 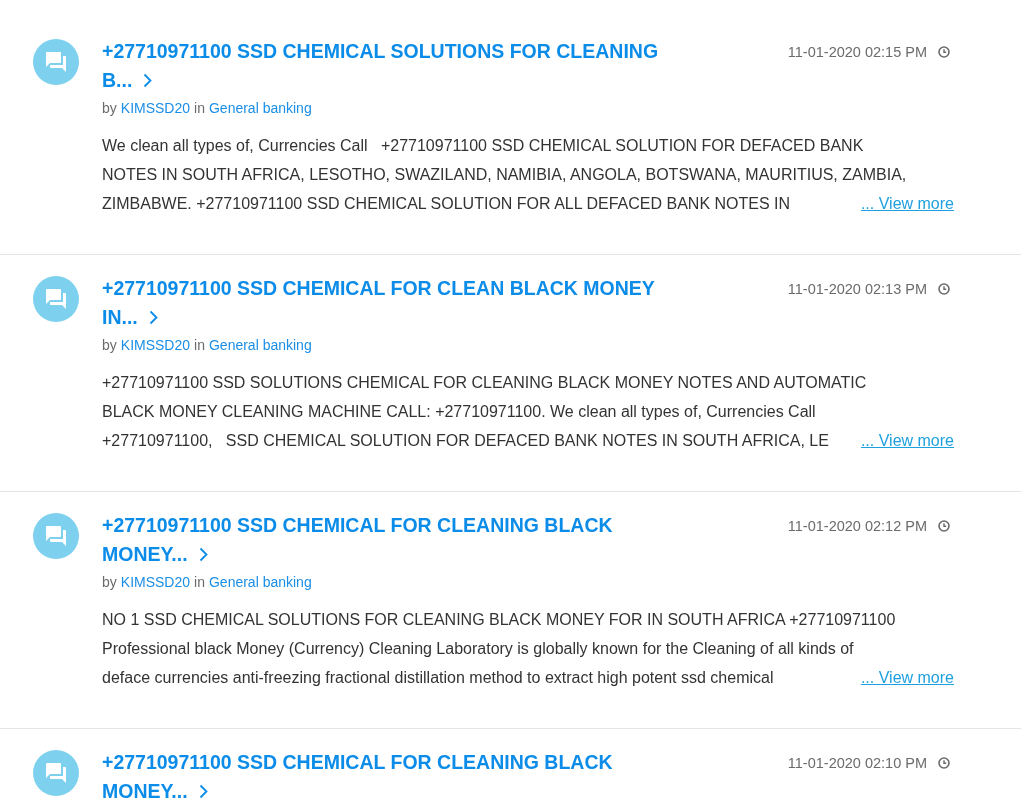 What do you see at coordinates (528, 174) in the screenshot?
I see `post-excerpt: We clean all types of, Currencies Call +27710971100 SSD CHEMICAL SOLUTION FOR DEFACED BANK NOTES IN SOUTH AFRICA, LESOTHO, SWAZILAND, NAMIBIA, ANGOLA, BOTSWANA, MAURITIUS, ZAMBIA, ZIMBABWE. +27710971100 SSD CHEMICAL SOLUTION FOR ALL DEFACED BANK NOTES IN ... View more` at bounding box center [528, 174].